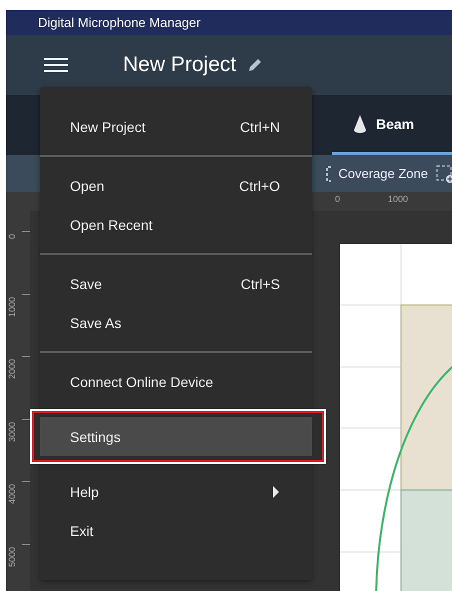 The image size is (452, 591). I want to click on cone-icon, so click(360, 124).